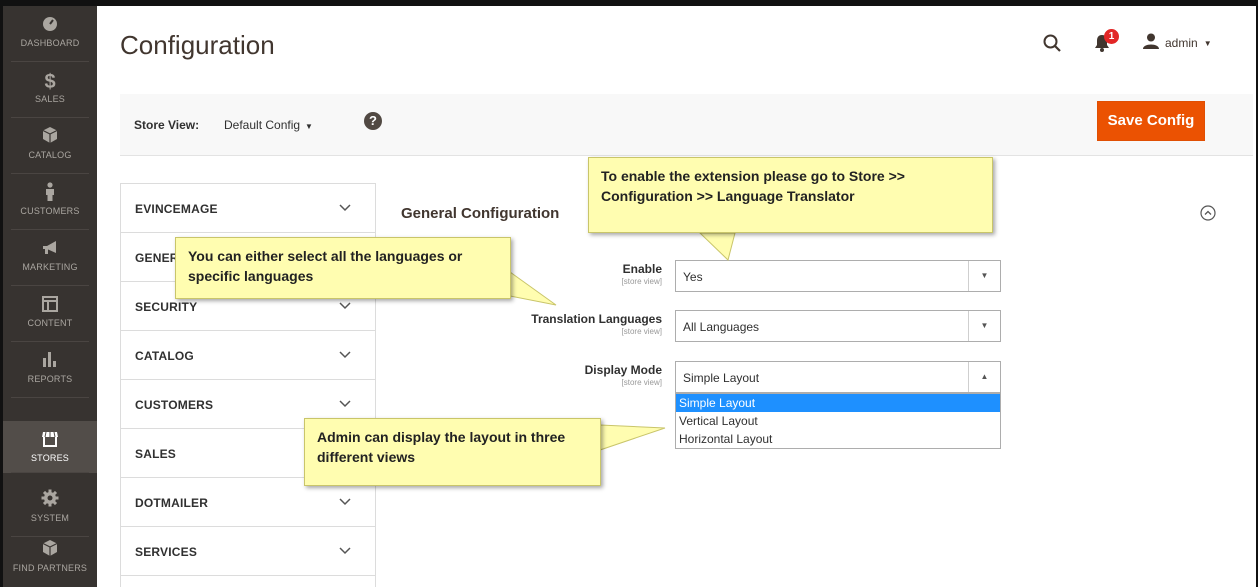 The image size is (1258, 587). Describe the element at coordinates (632, 437) in the screenshot. I see `callout-pointer` at that location.